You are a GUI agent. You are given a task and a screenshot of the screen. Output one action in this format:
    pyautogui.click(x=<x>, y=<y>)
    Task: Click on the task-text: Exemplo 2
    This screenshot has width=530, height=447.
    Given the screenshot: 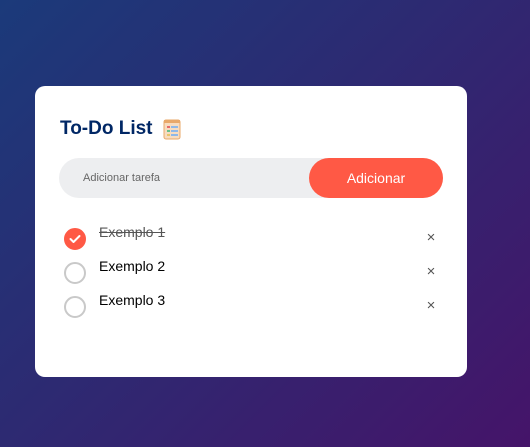 What is the action you would take?
    pyautogui.click(x=132, y=266)
    